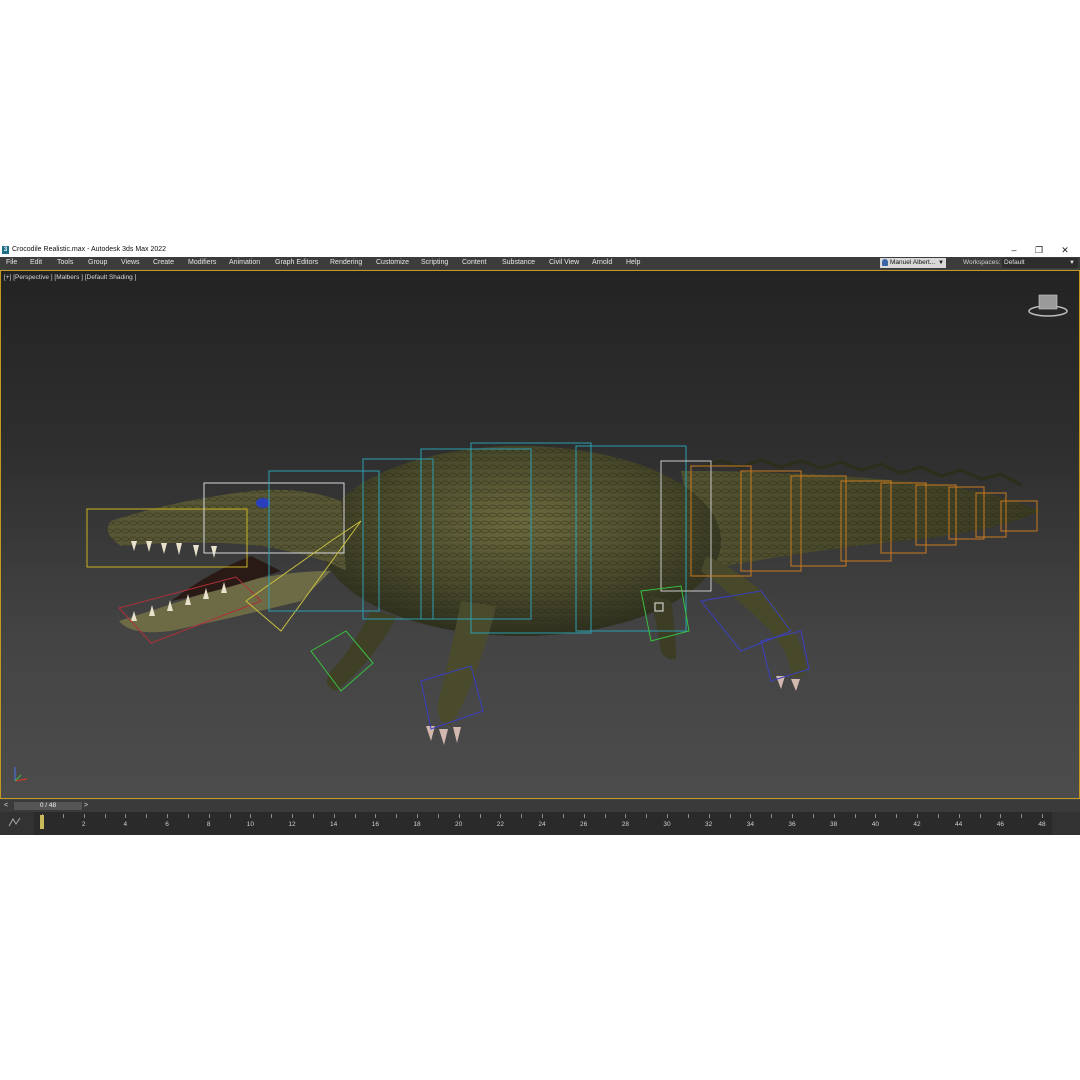  Describe the element at coordinates (602, 262) in the screenshot. I see `menu-arnold: Arnold` at that location.